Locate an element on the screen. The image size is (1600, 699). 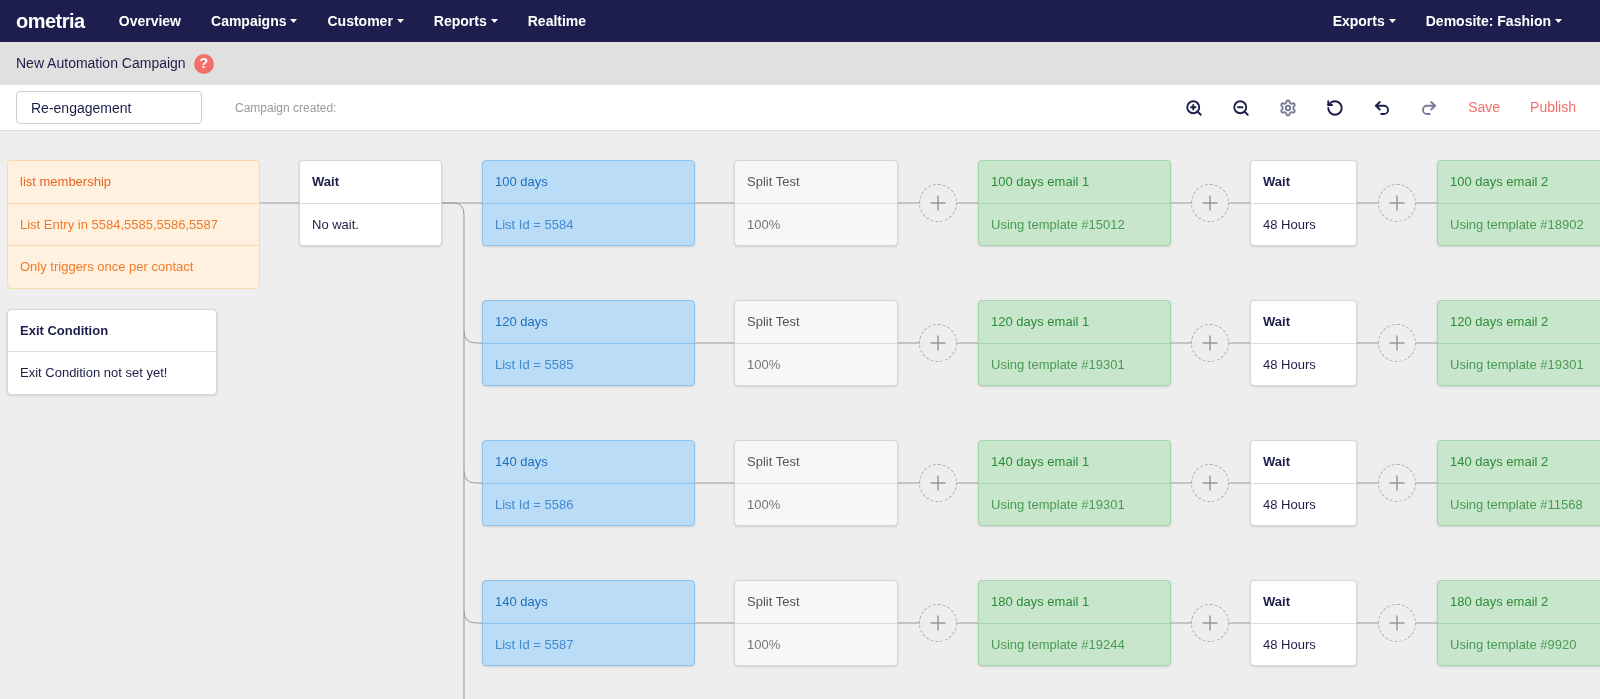
page-title: New Automation Campaign is located at coordinates (101, 63).